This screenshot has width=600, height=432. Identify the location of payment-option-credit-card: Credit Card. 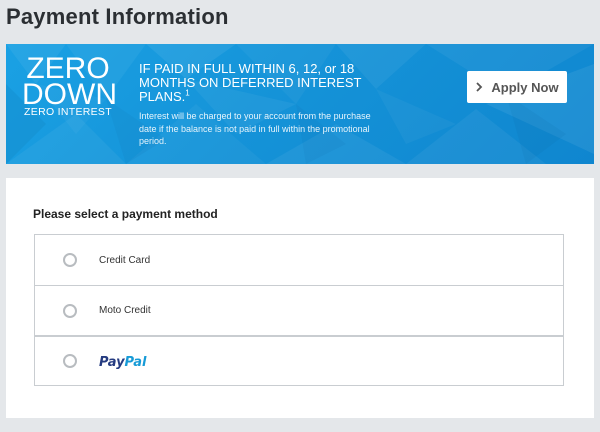
(299, 260).